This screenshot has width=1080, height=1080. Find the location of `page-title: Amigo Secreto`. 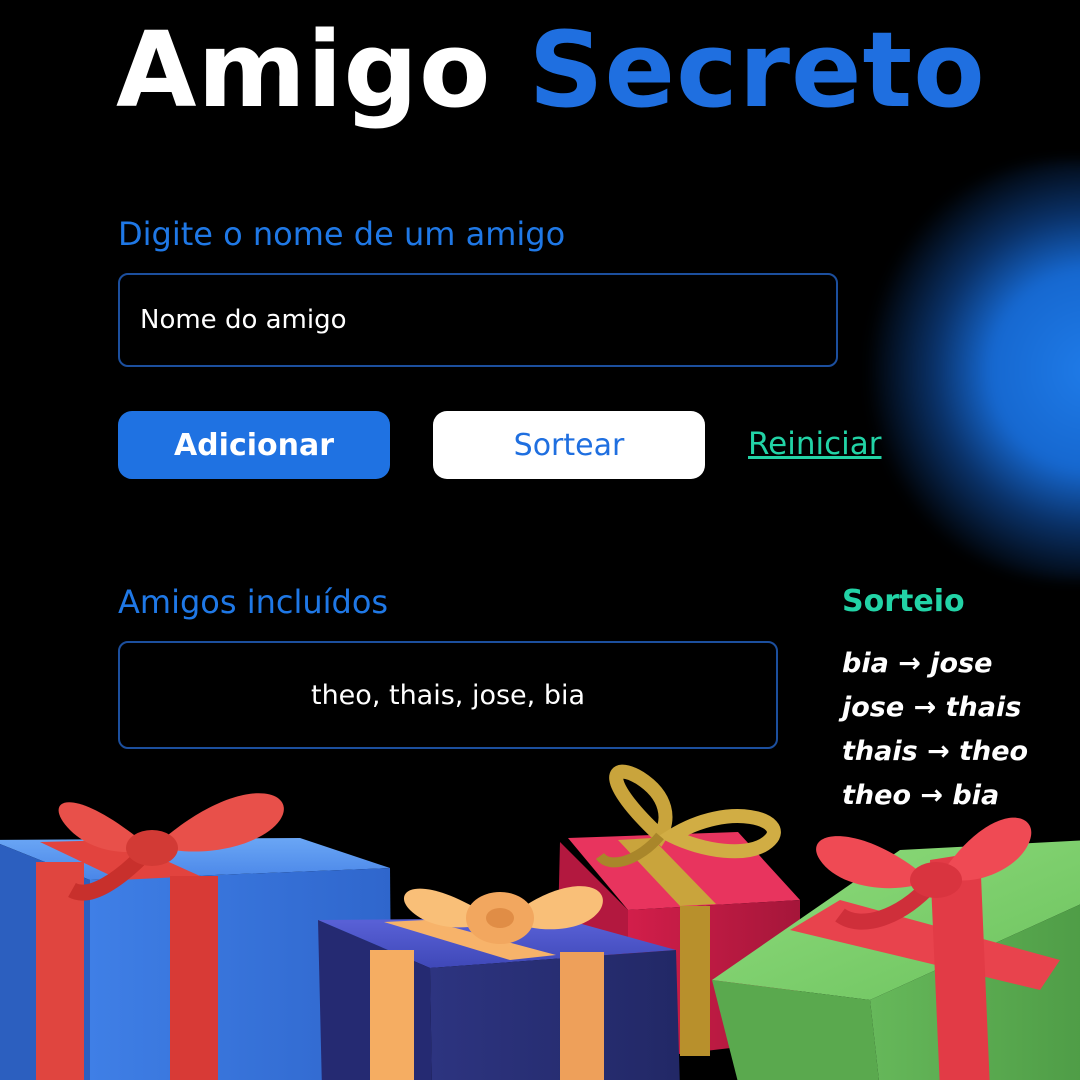

page-title: Amigo Secreto is located at coordinates (551, 70).